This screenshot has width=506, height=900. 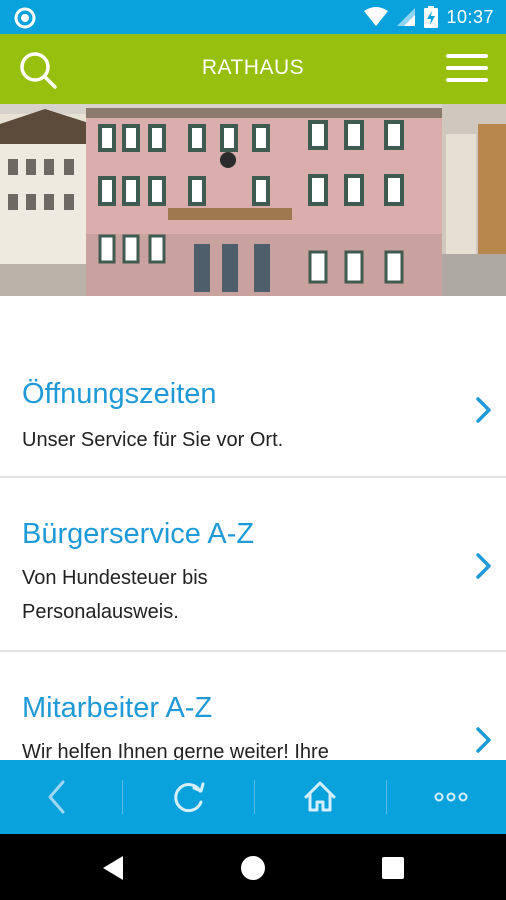 I want to click on status-time: 10:37, so click(x=470, y=16).